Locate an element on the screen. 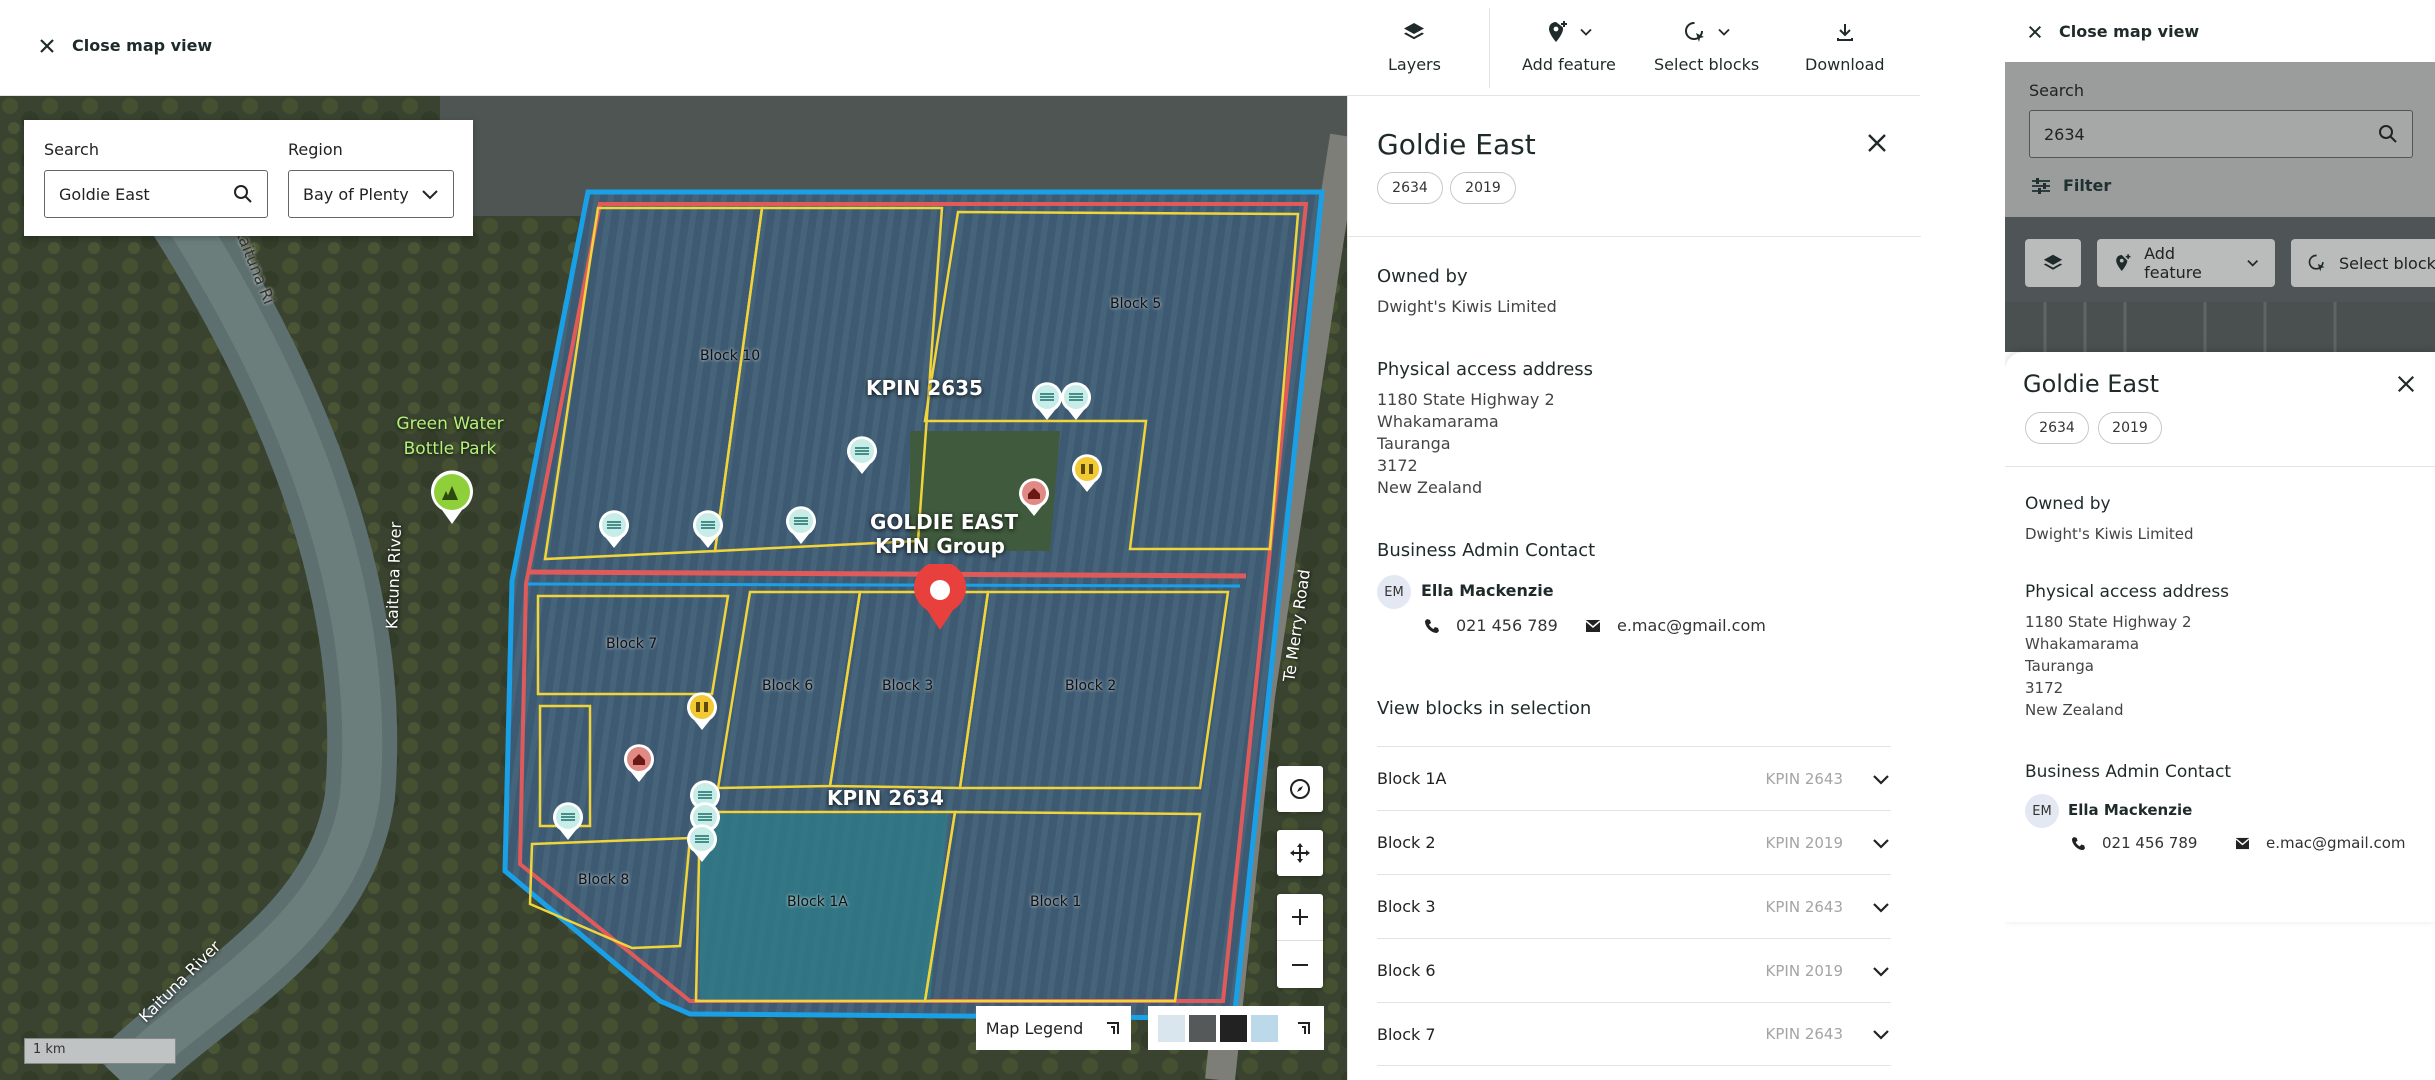  toolbar-divider is located at coordinates (1489, 48).